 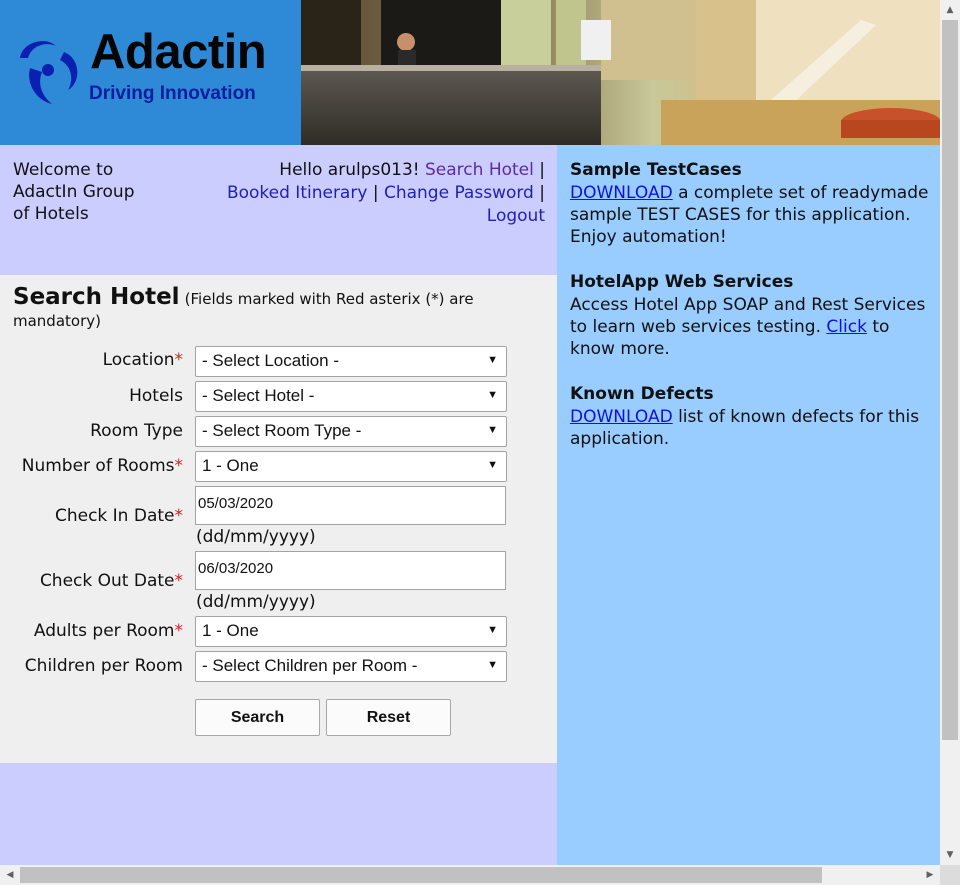 I want to click on adactin-logo: Adactin Driving Innovation, so click(x=150, y=72).